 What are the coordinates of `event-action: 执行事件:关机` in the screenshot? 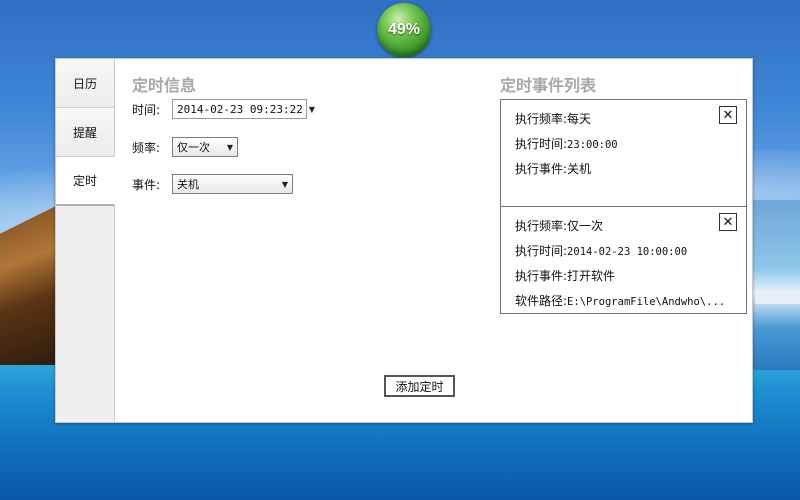 It's located at (553, 168).